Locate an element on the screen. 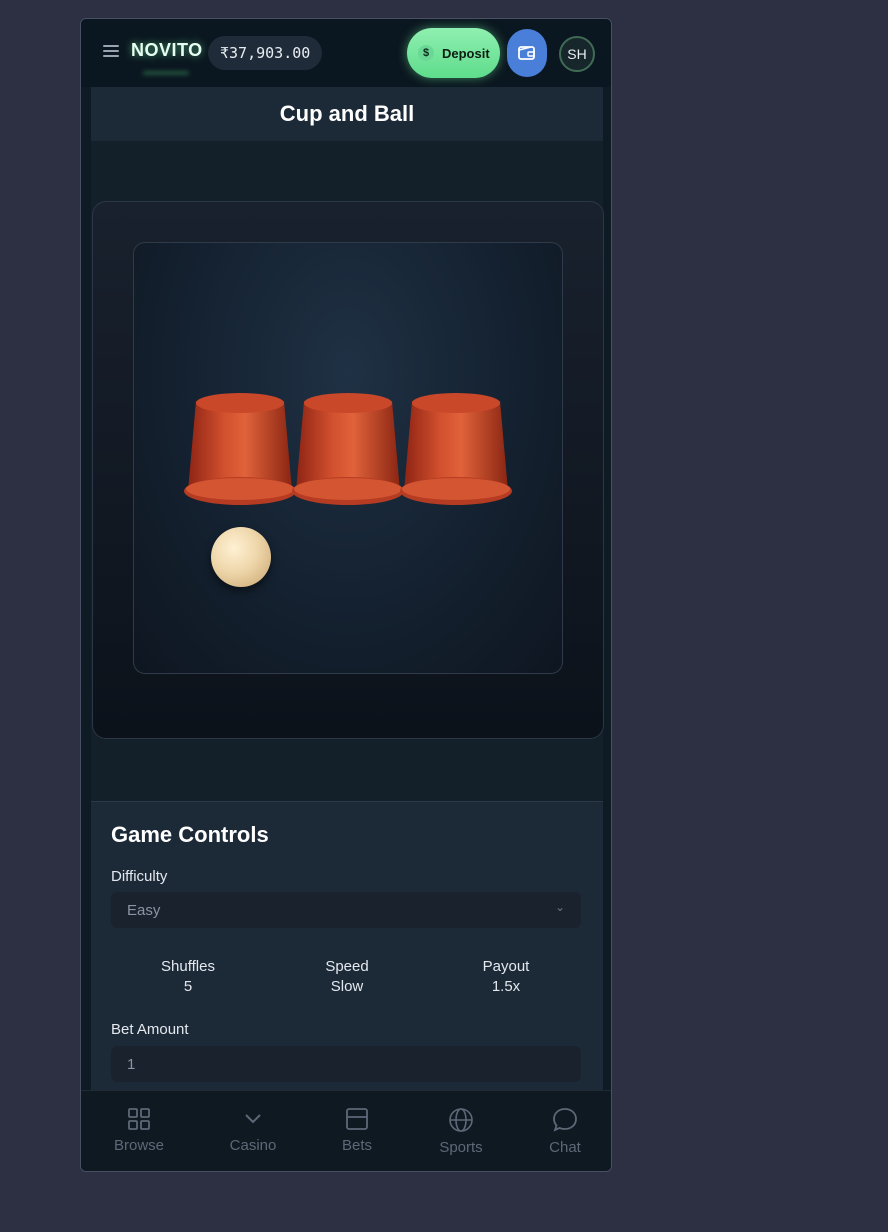 This screenshot has height=1232, width=888. bet-amount-input: 1 is located at coordinates (346, 1064).